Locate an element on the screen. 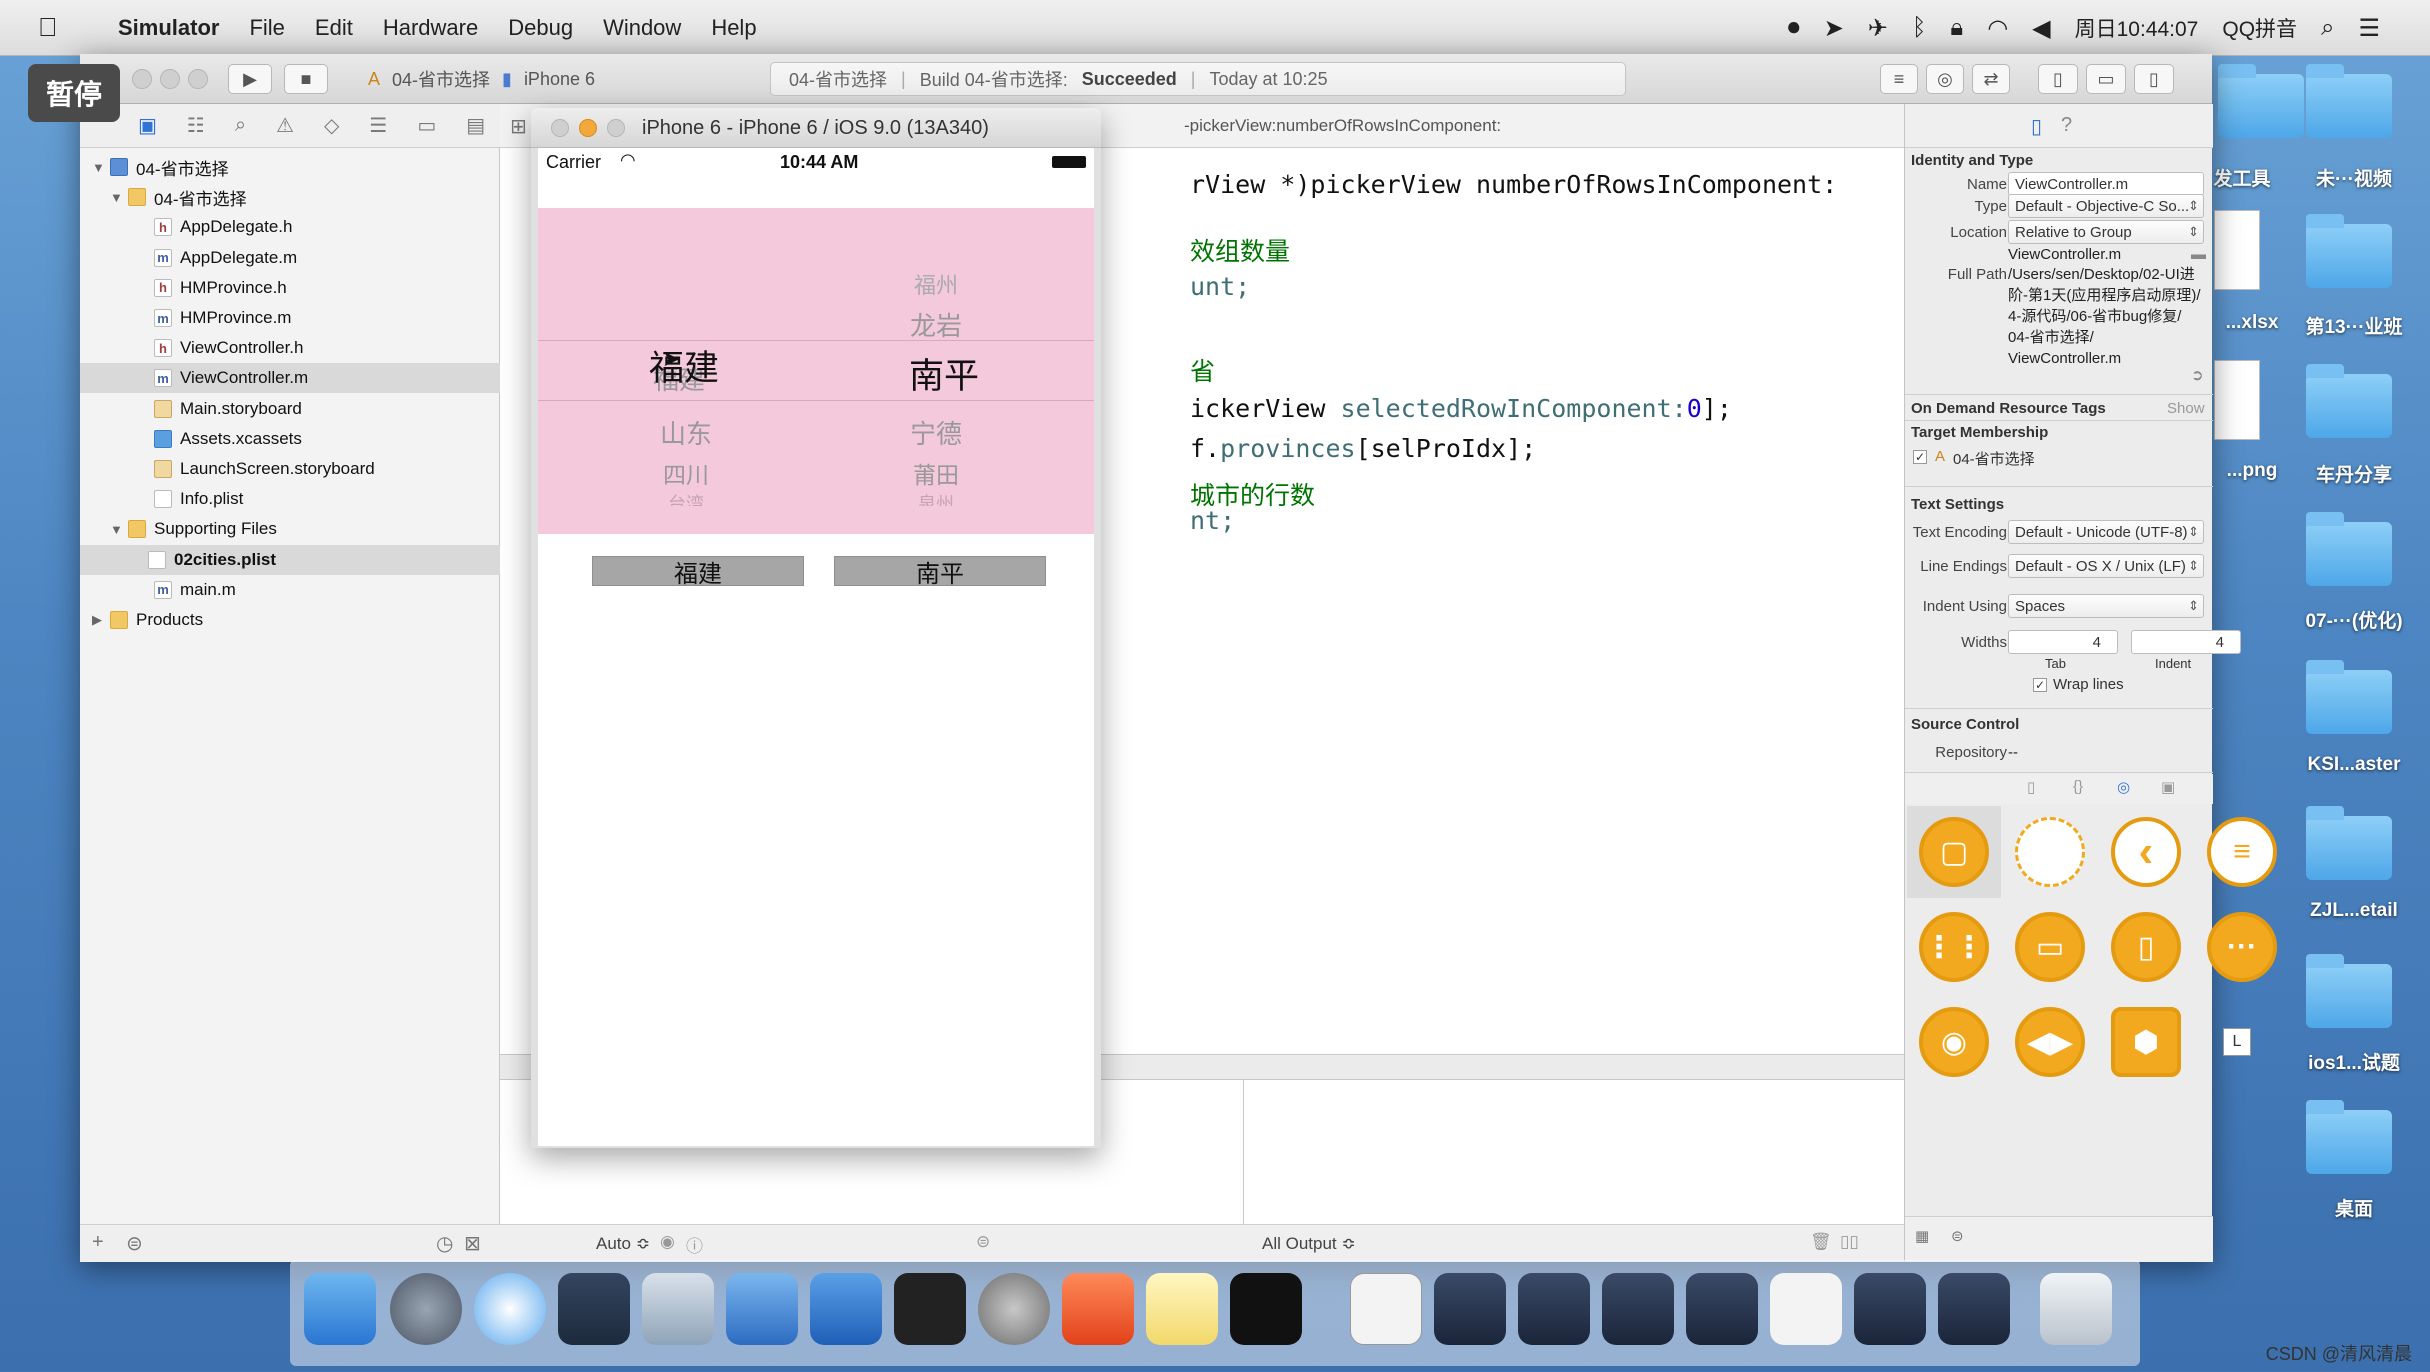 Image resolution: width=2430 pixels, height=1372 pixels. navigator-item: m main.m is located at coordinates (290, 590).